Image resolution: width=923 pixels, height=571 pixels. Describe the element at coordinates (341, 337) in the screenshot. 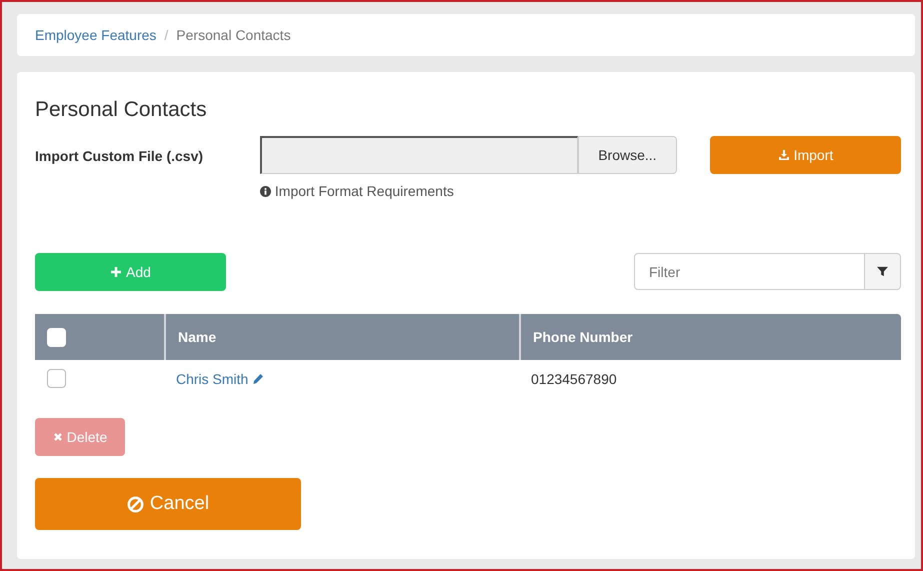

I see `column-header: Name` at that location.